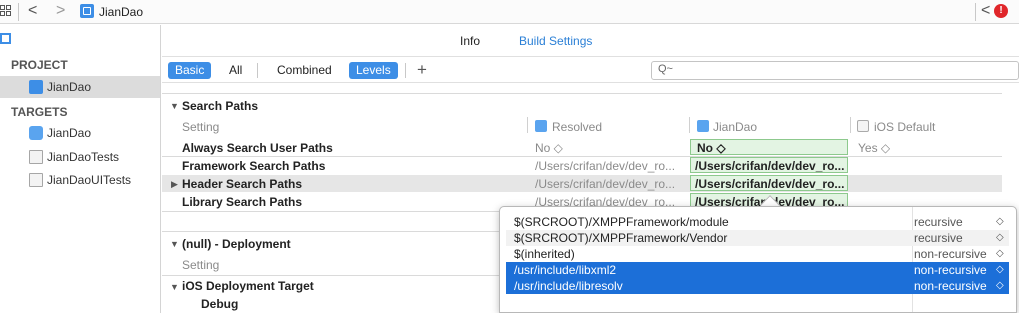 This screenshot has width=1019, height=313. I want to click on filter-basic-button: Basic, so click(190, 70).